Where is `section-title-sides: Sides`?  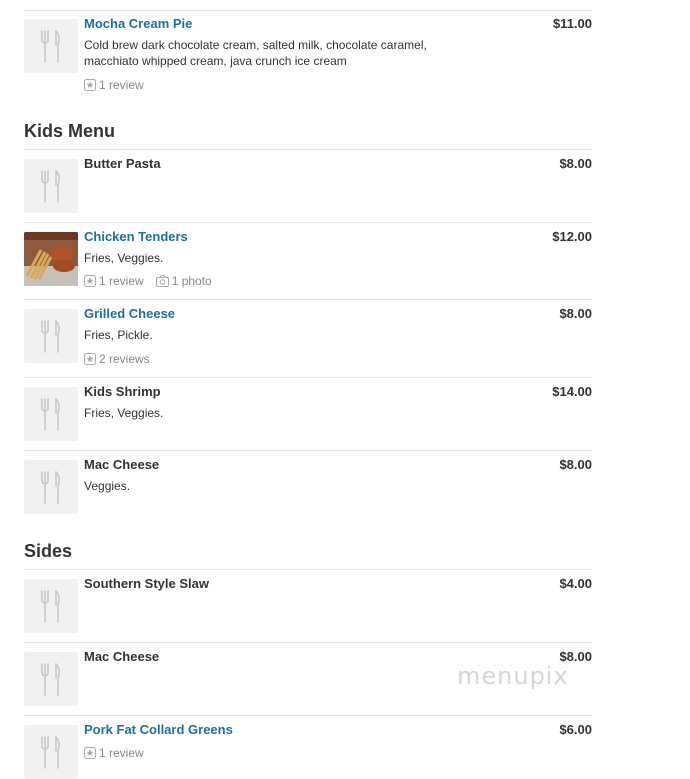 section-title-sides: Sides is located at coordinates (48, 551).